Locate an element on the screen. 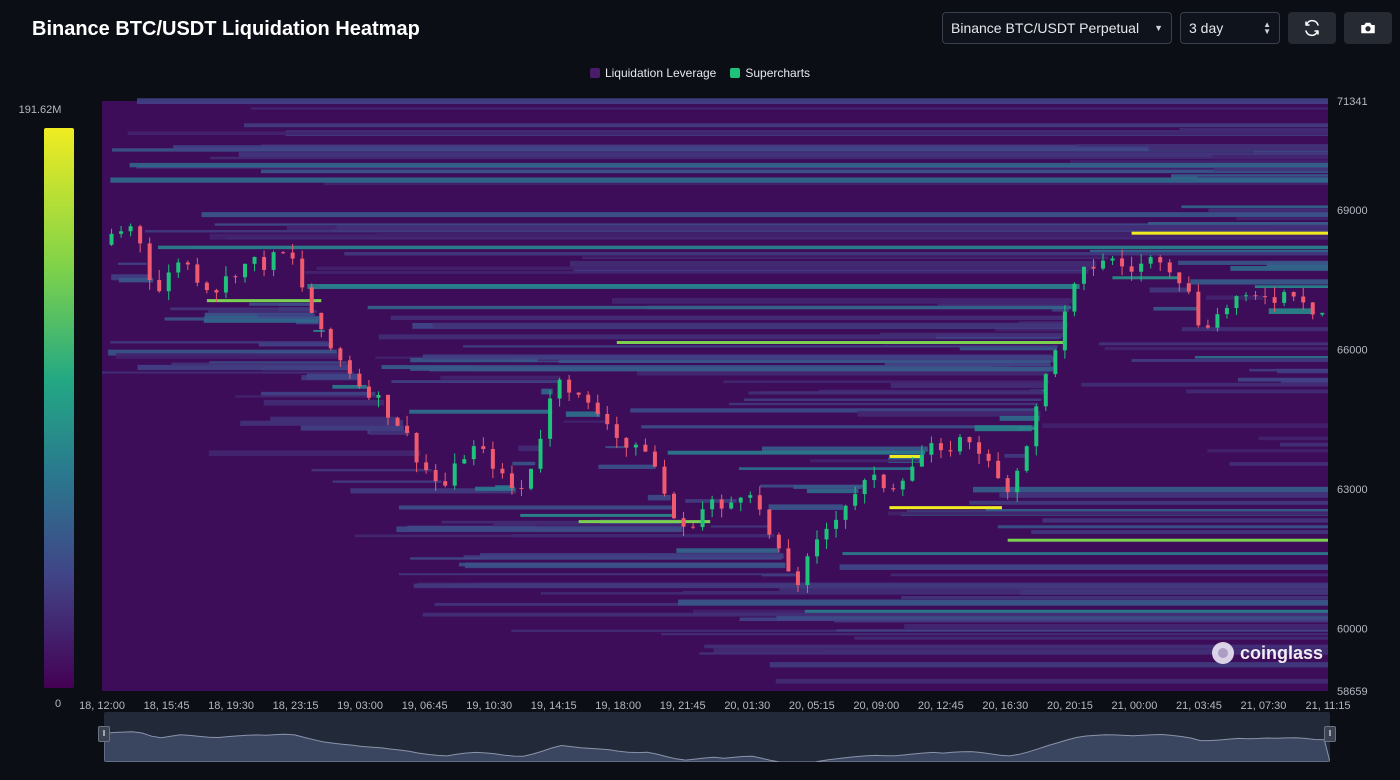 This screenshot has height=780, width=1400. x-tick-label: 20, 16:30 is located at coordinates (1005, 706).